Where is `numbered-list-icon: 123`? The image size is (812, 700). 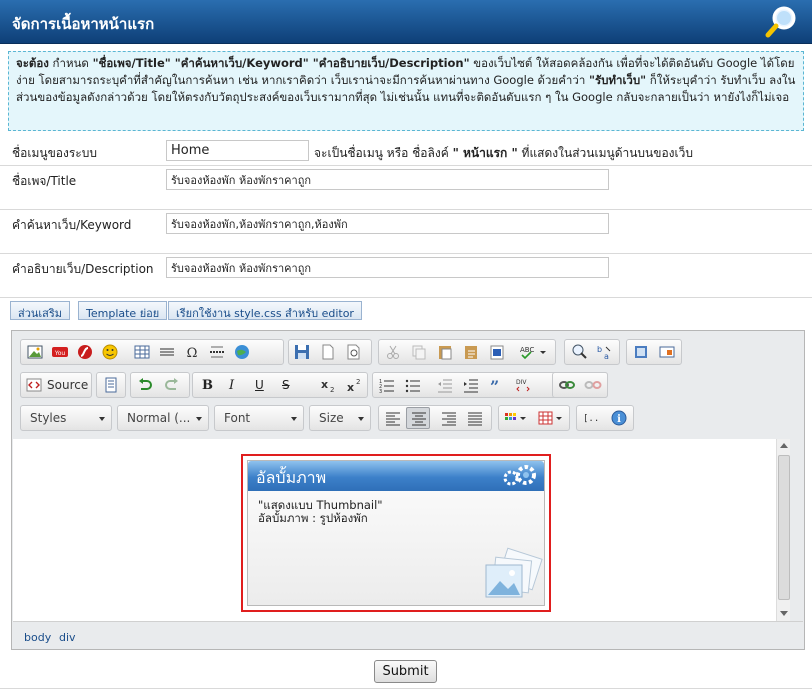
numbered-list-icon: 123 is located at coordinates (387, 385).